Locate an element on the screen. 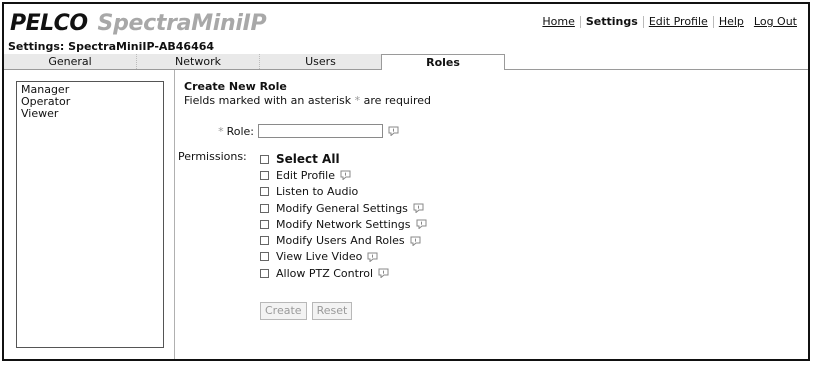  perm-label: Select All is located at coordinates (308, 159).